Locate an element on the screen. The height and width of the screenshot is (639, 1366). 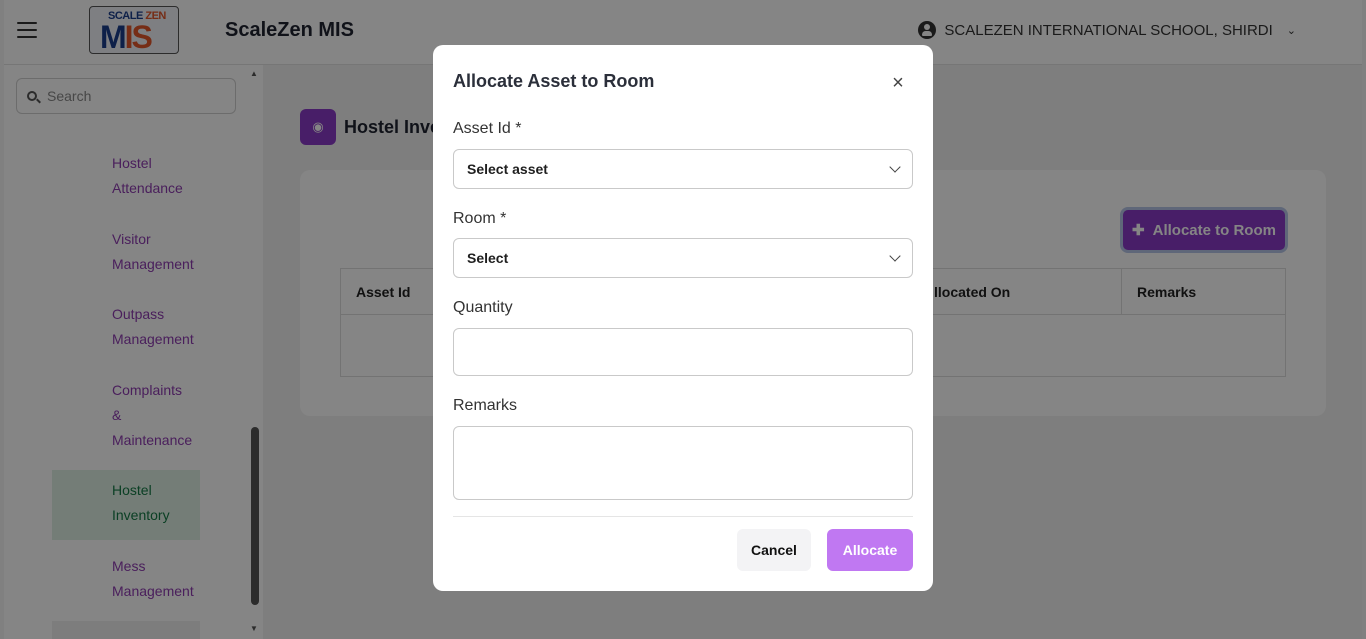
close-icon: × is located at coordinates (898, 83).